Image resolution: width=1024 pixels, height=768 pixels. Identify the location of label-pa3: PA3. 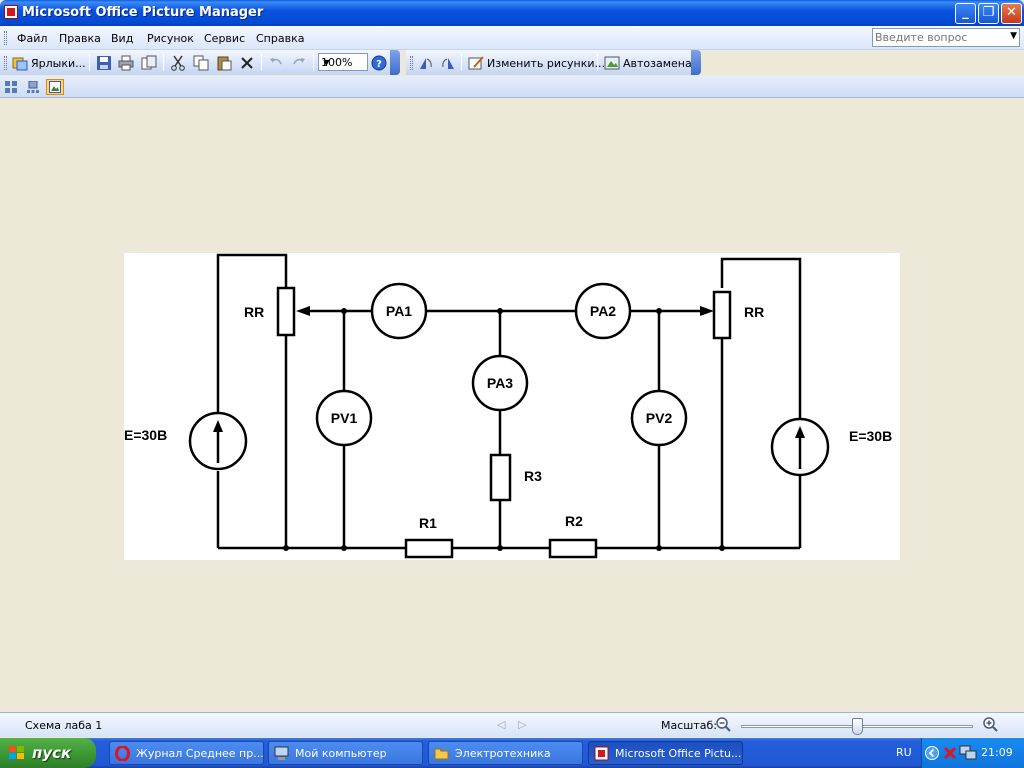
(500, 383).